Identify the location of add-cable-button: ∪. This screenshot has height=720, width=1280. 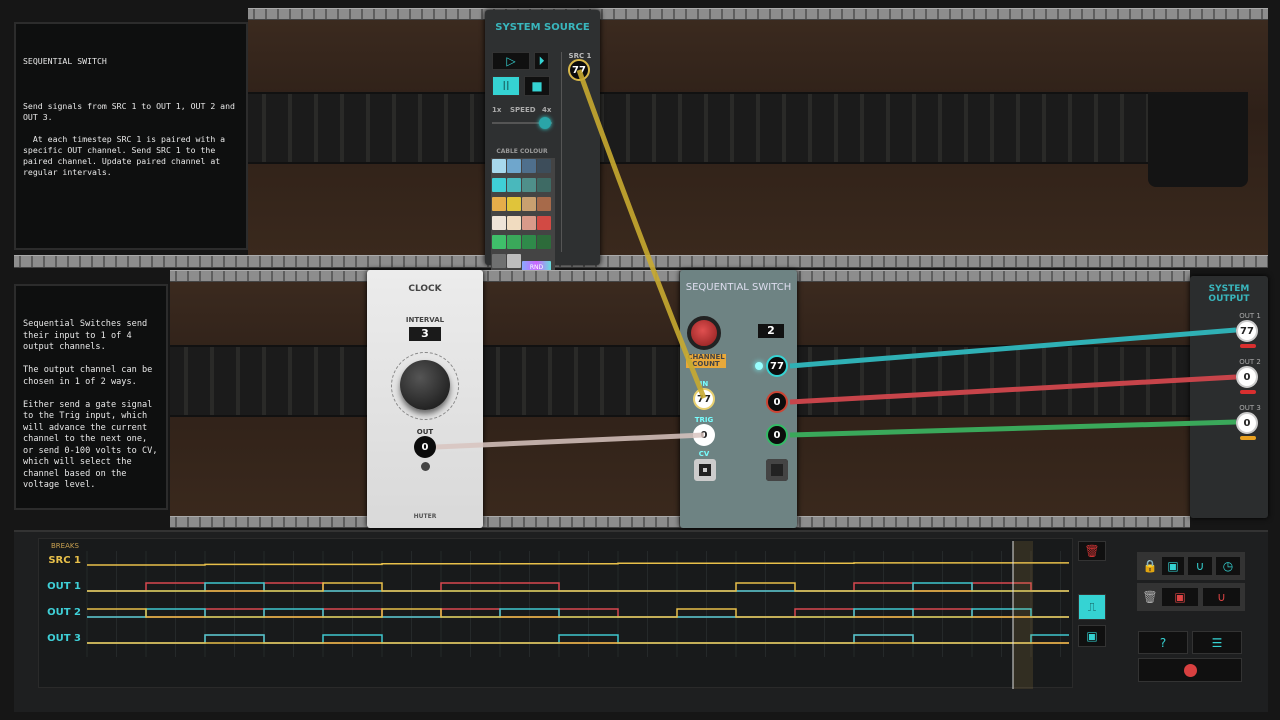
(1200, 566).